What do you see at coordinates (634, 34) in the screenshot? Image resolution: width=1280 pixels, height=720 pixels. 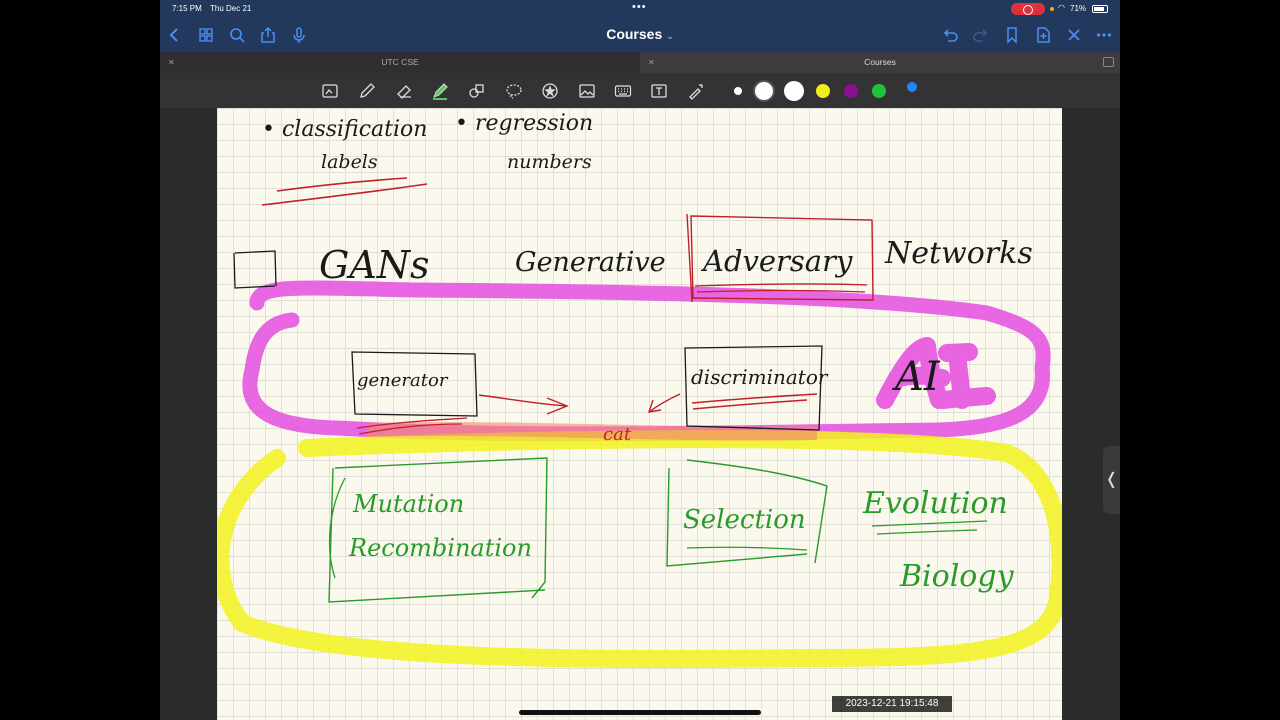 I see `document-title-text: Courses` at bounding box center [634, 34].